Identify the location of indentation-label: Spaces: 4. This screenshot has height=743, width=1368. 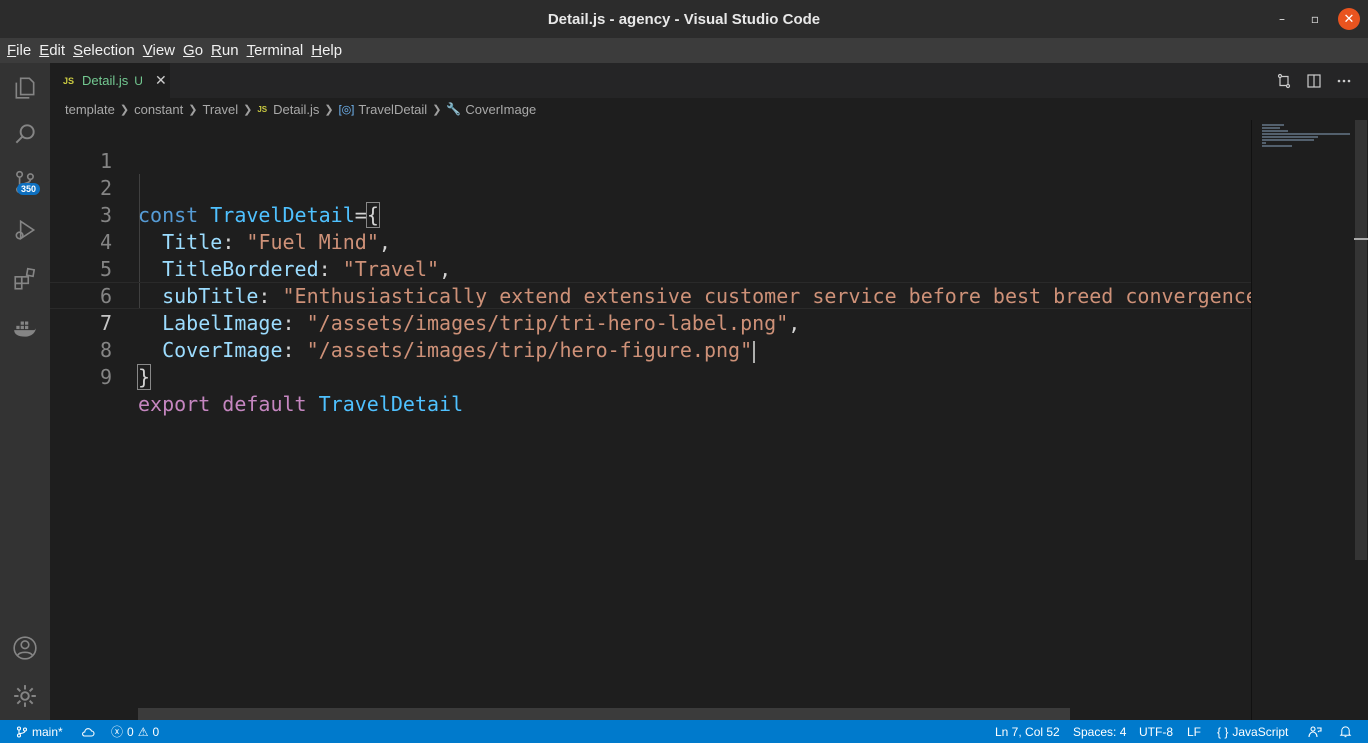
(1100, 731).